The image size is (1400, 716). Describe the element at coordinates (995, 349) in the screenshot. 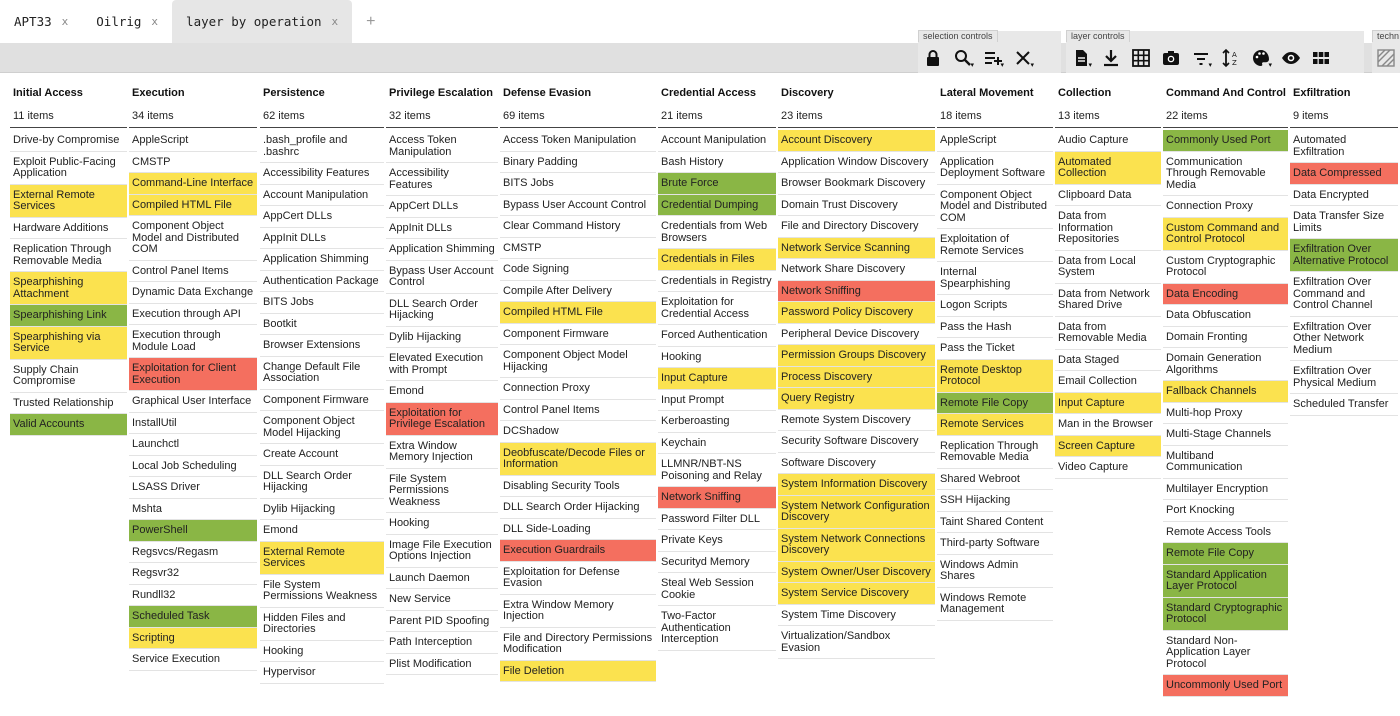

I see `technique-cell: Pass the Ticket` at that location.